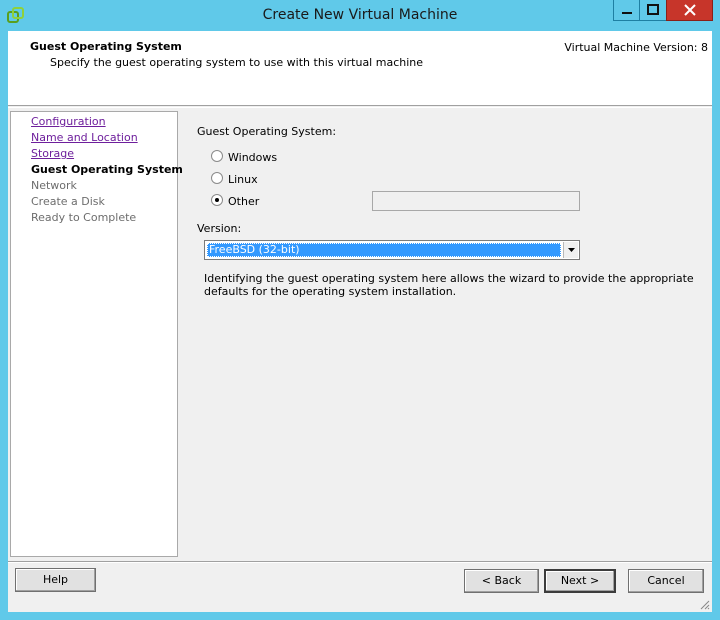 The width and height of the screenshot is (720, 620). I want to click on back-button: < Back, so click(501, 581).